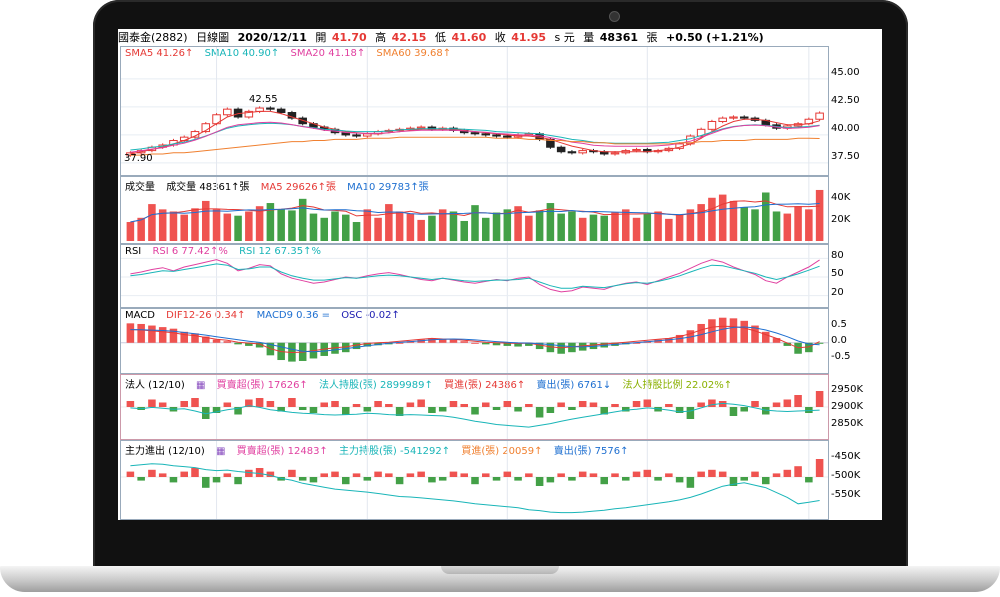  I want to click on inst-tick: 2950K, so click(847, 389).